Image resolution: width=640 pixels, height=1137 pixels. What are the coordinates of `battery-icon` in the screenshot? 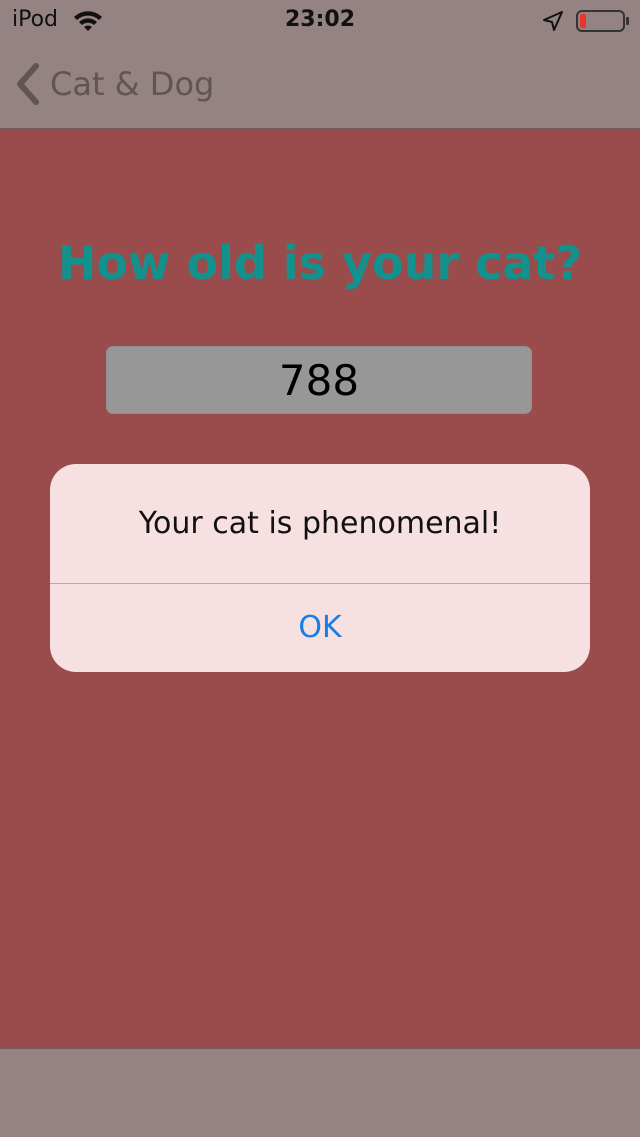 It's located at (602, 21).